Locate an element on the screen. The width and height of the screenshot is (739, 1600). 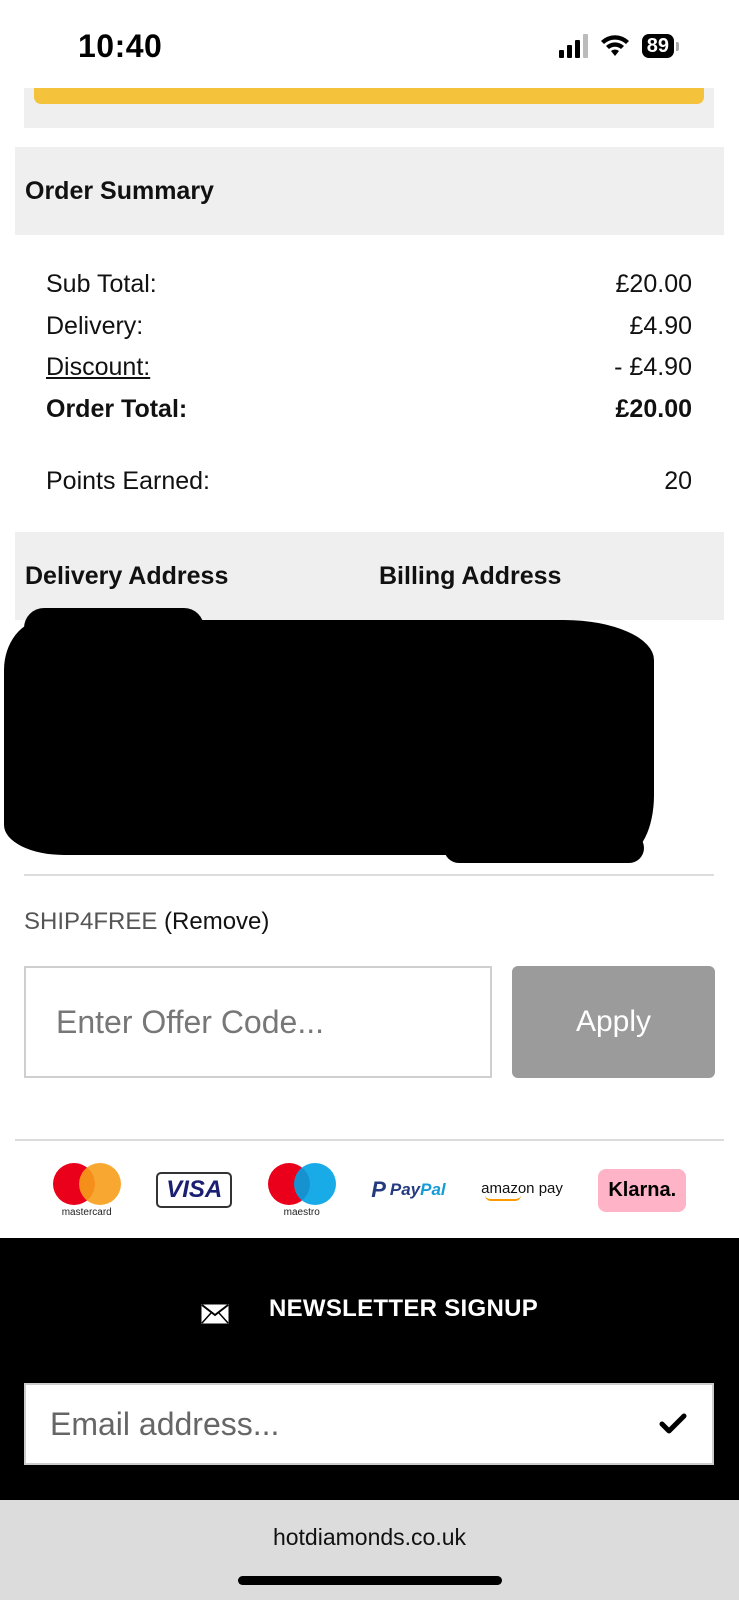
top-strip is located at coordinates (369, 108).